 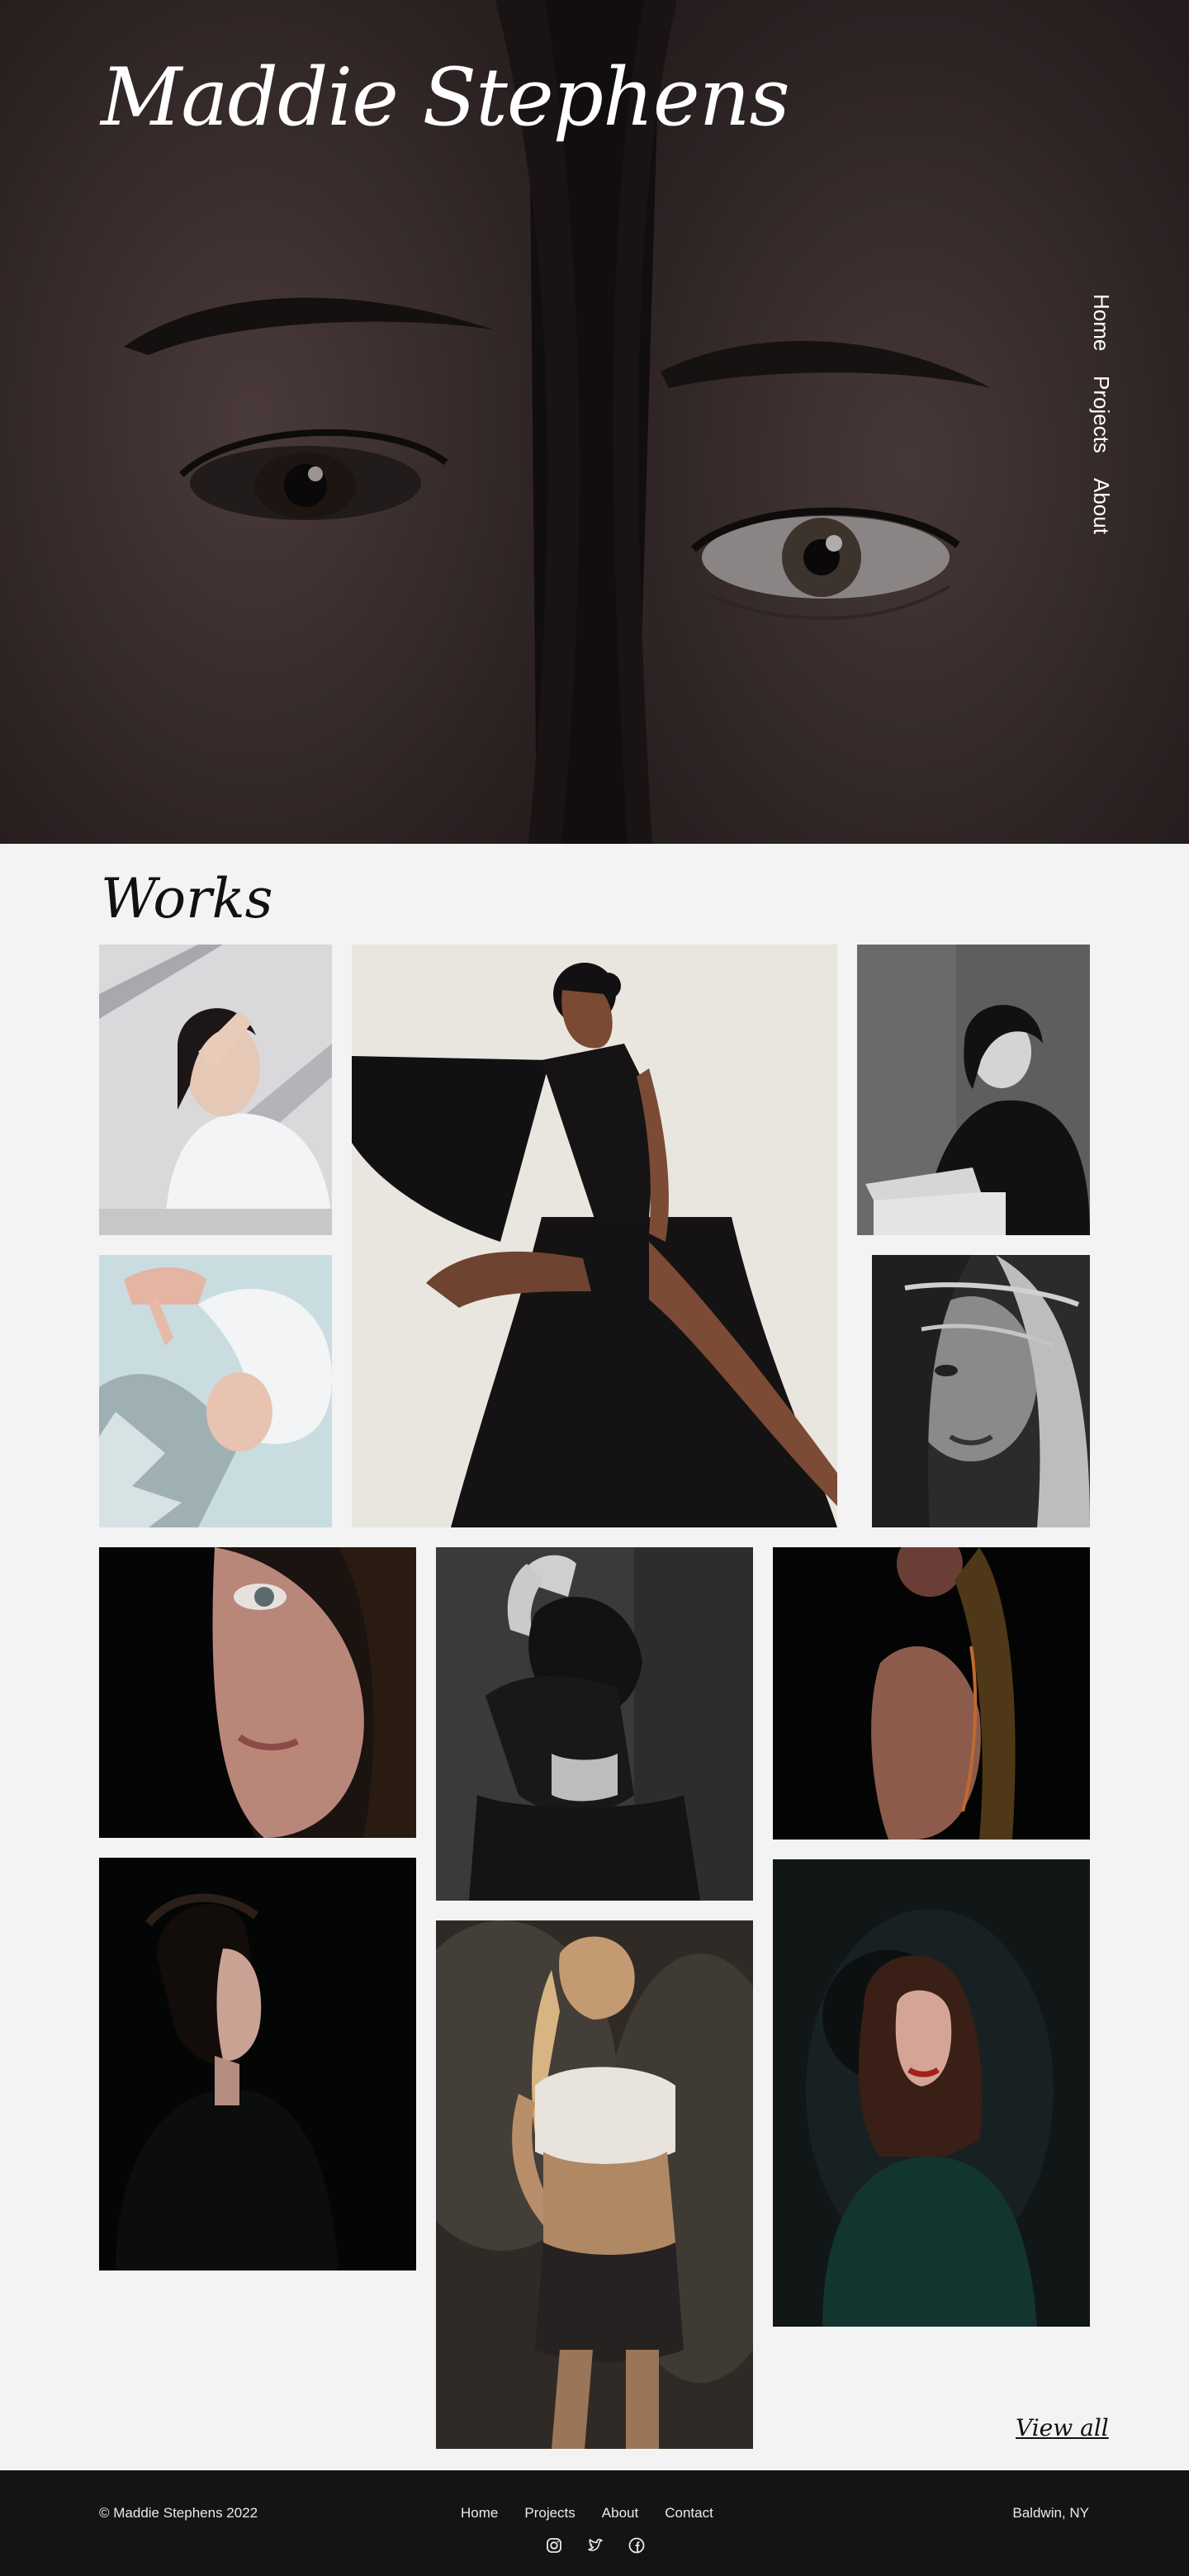 What do you see at coordinates (257, 2064) in the screenshot?
I see `photo-woman-profile-dark` at bounding box center [257, 2064].